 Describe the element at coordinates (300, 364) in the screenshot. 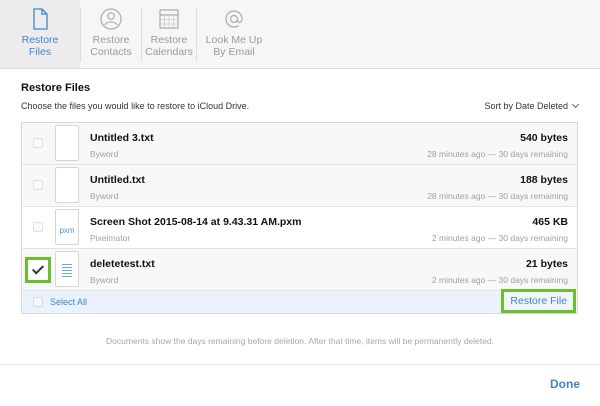

I see `divider` at that location.